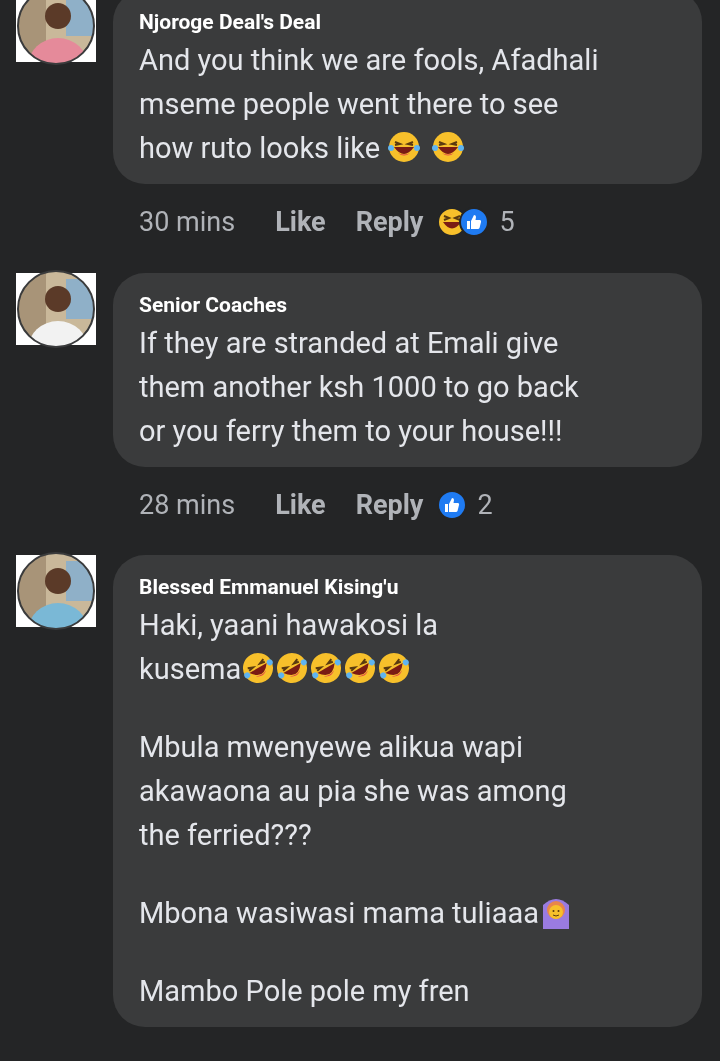 The image size is (720, 1061). I want to click on comment-text: kusema, so click(410, 669).